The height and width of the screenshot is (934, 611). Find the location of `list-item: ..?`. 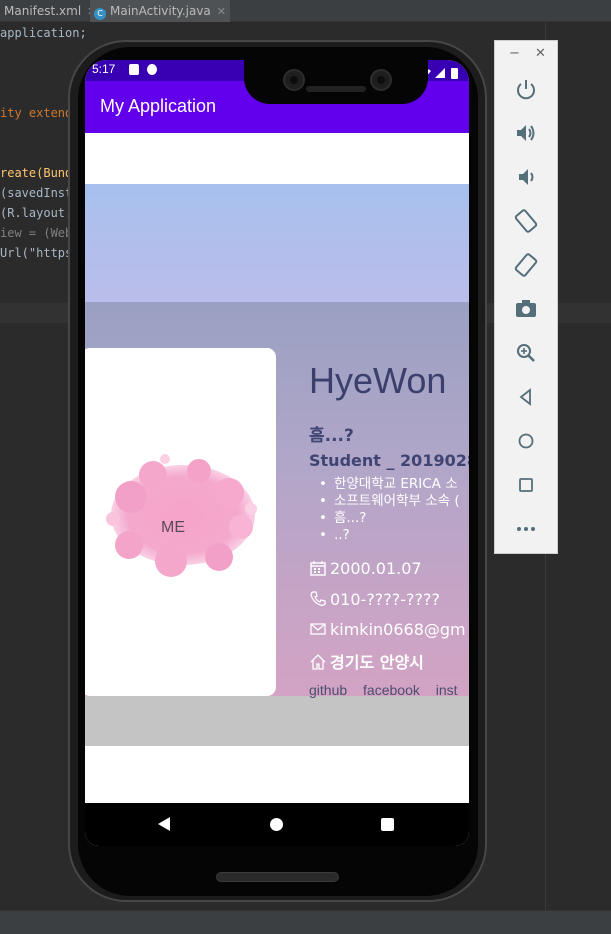

list-item: ..? is located at coordinates (389, 535).